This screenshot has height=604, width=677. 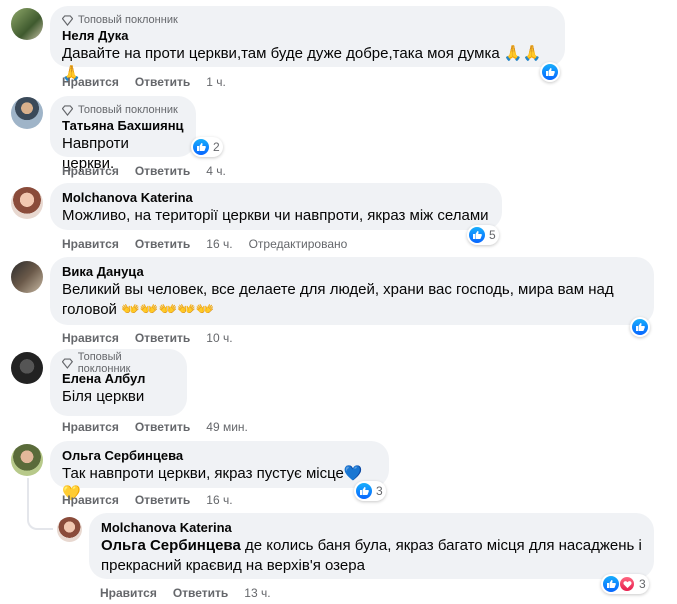 I want to click on timestamp: 10 ч., so click(x=219, y=338).